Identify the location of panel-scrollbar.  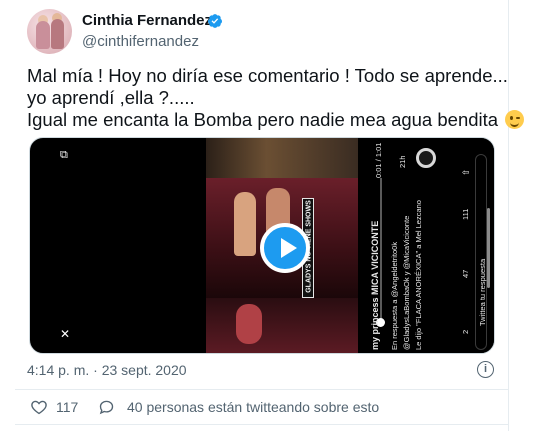
(488, 248).